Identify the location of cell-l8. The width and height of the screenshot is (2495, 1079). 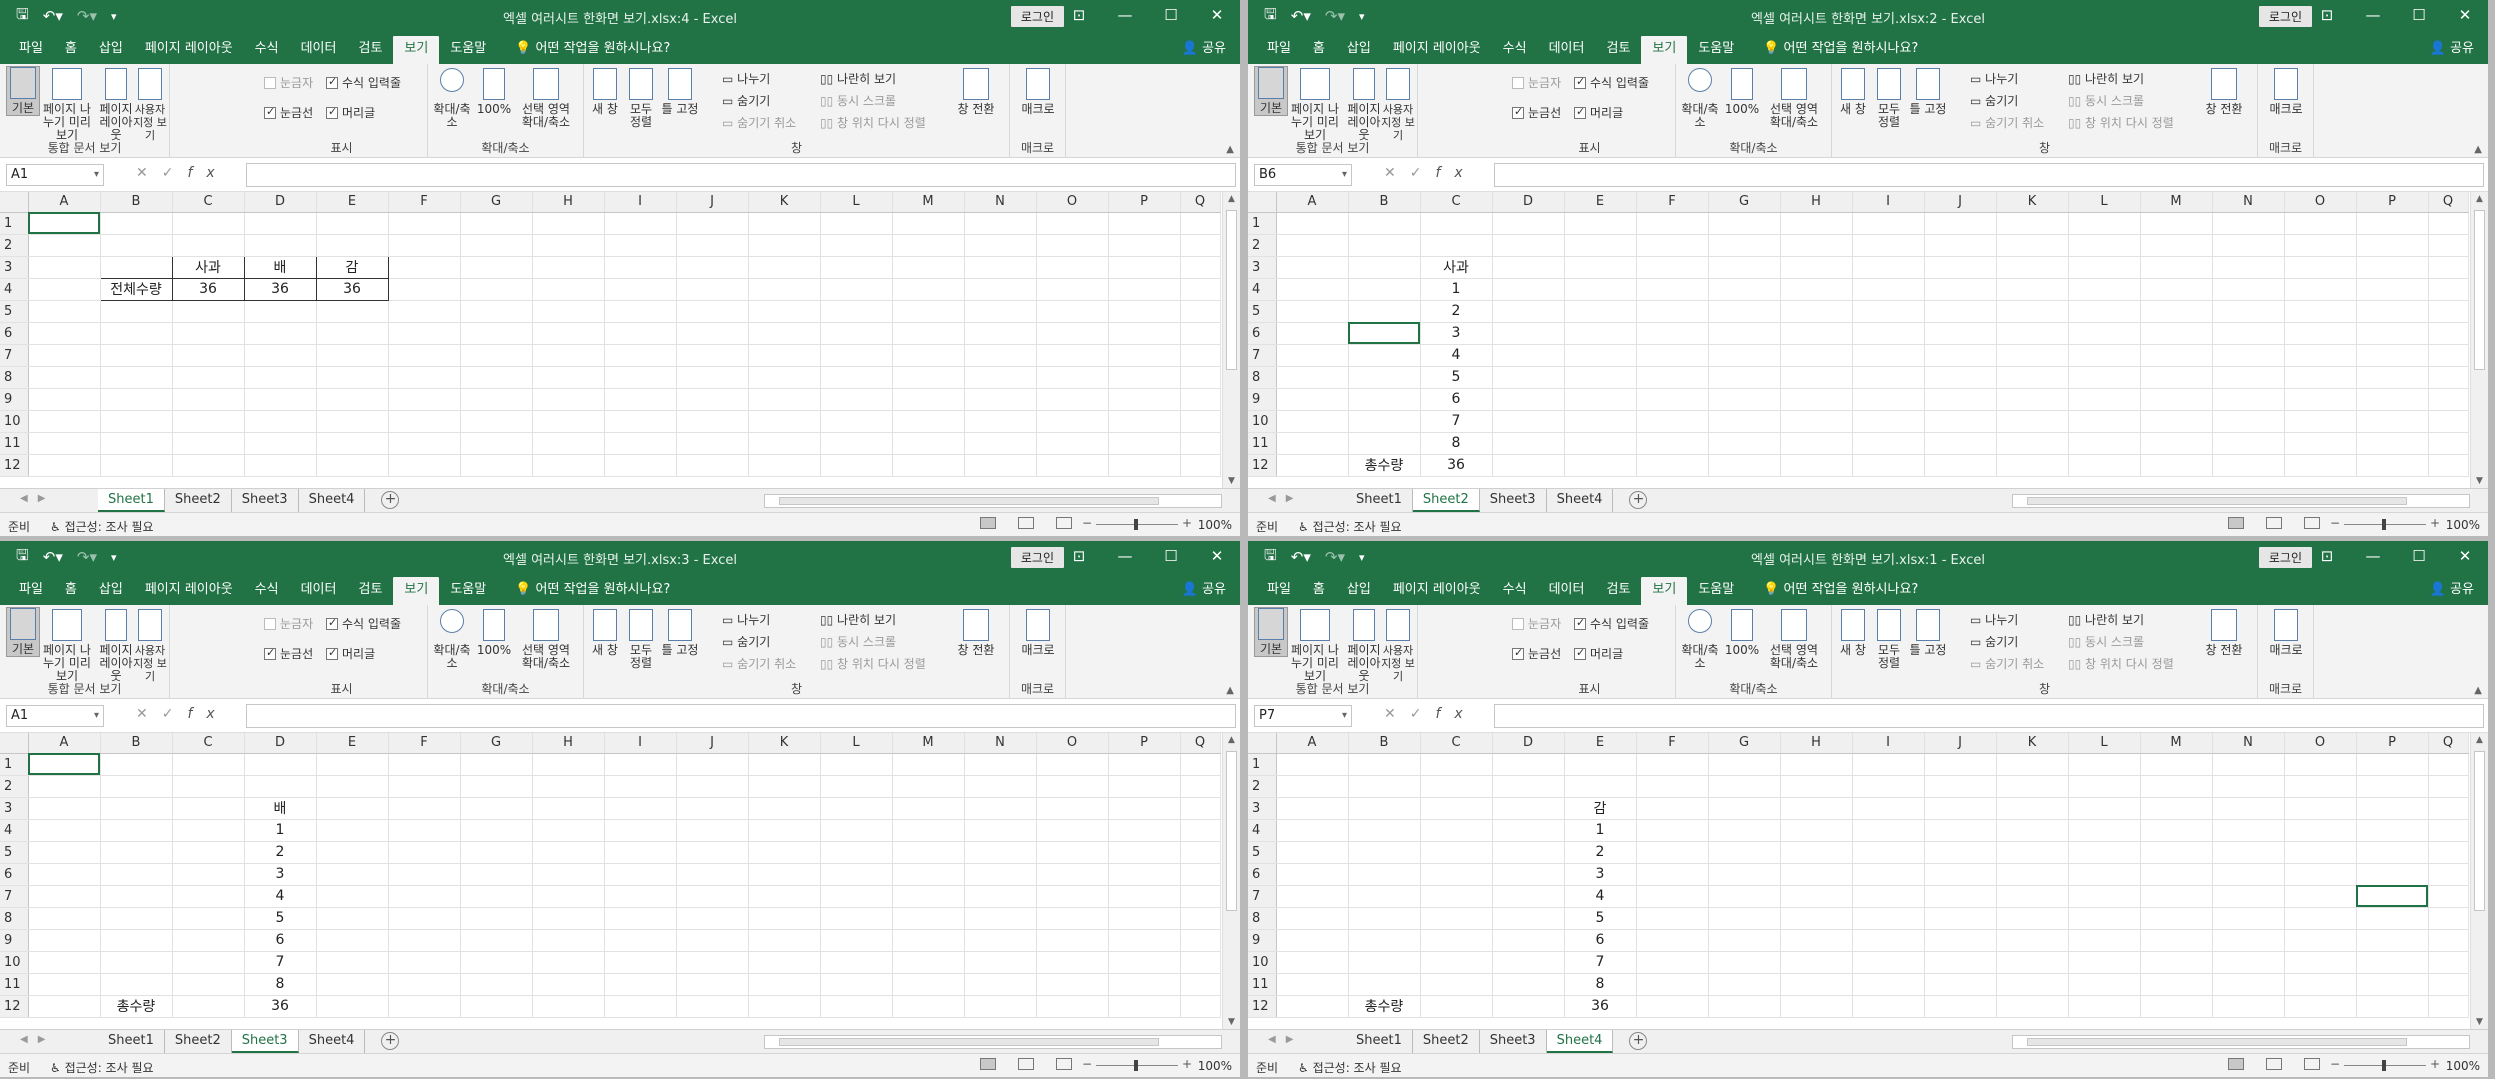
(2104, 377).